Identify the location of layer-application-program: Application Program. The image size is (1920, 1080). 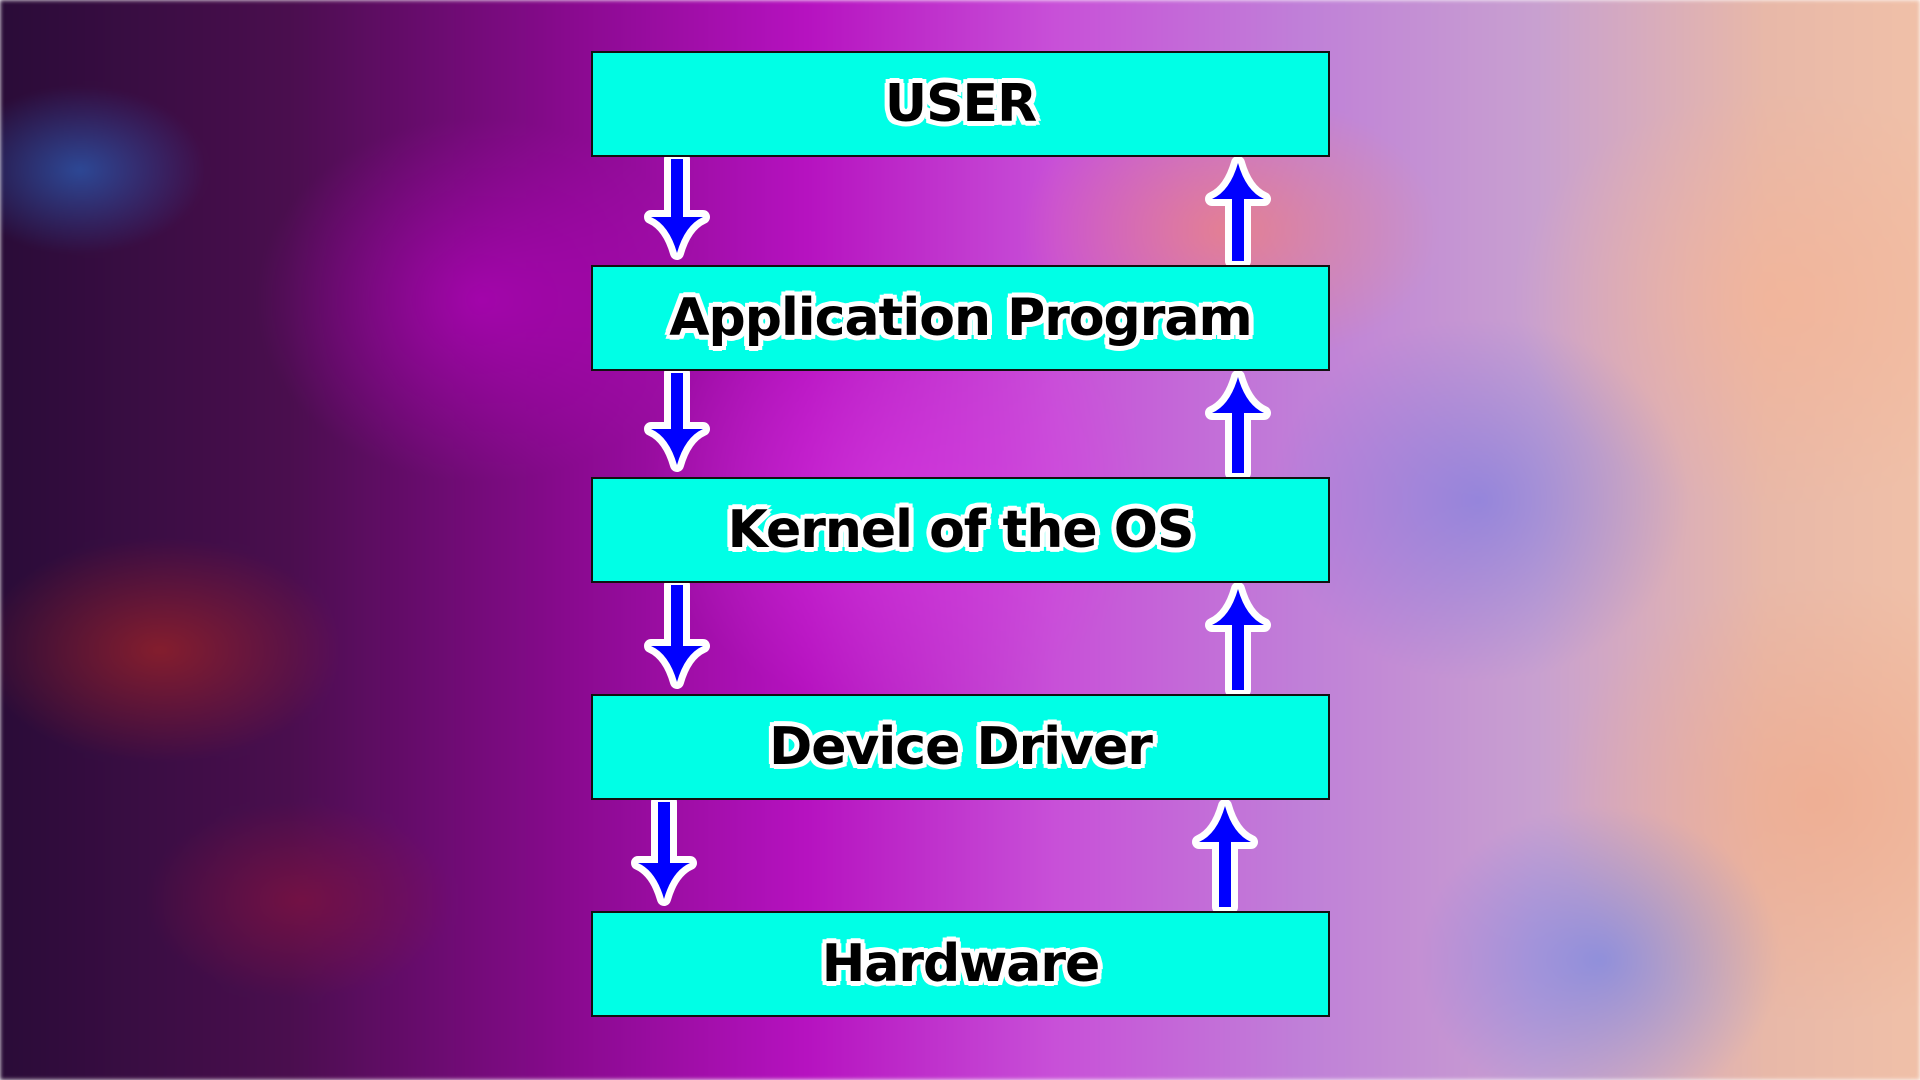
(960, 318).